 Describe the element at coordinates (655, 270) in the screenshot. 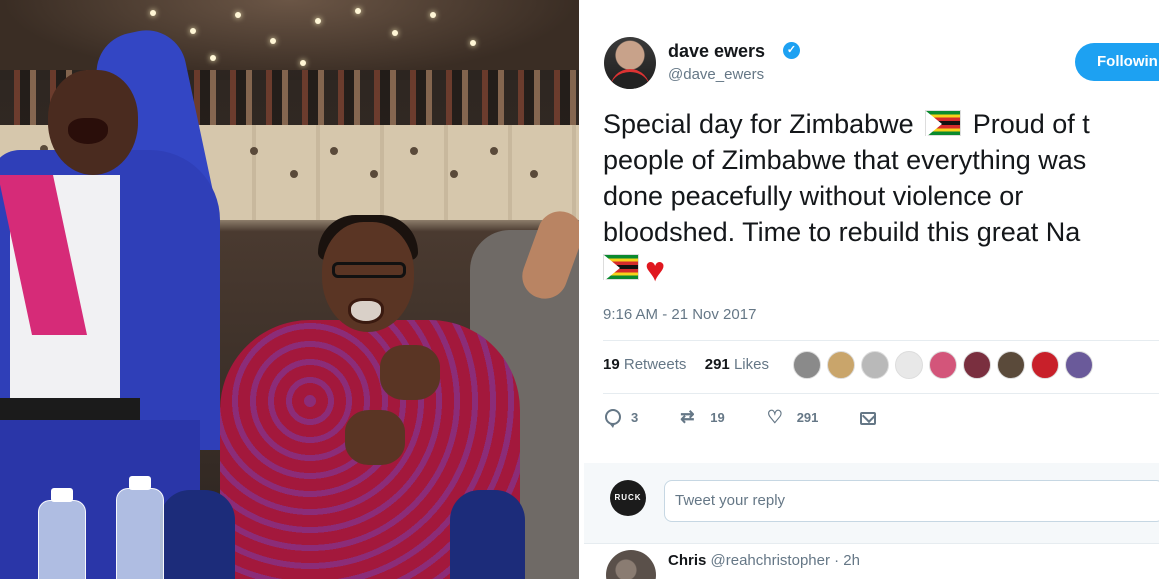

I see `red-heart-icon: ♥` at that location.